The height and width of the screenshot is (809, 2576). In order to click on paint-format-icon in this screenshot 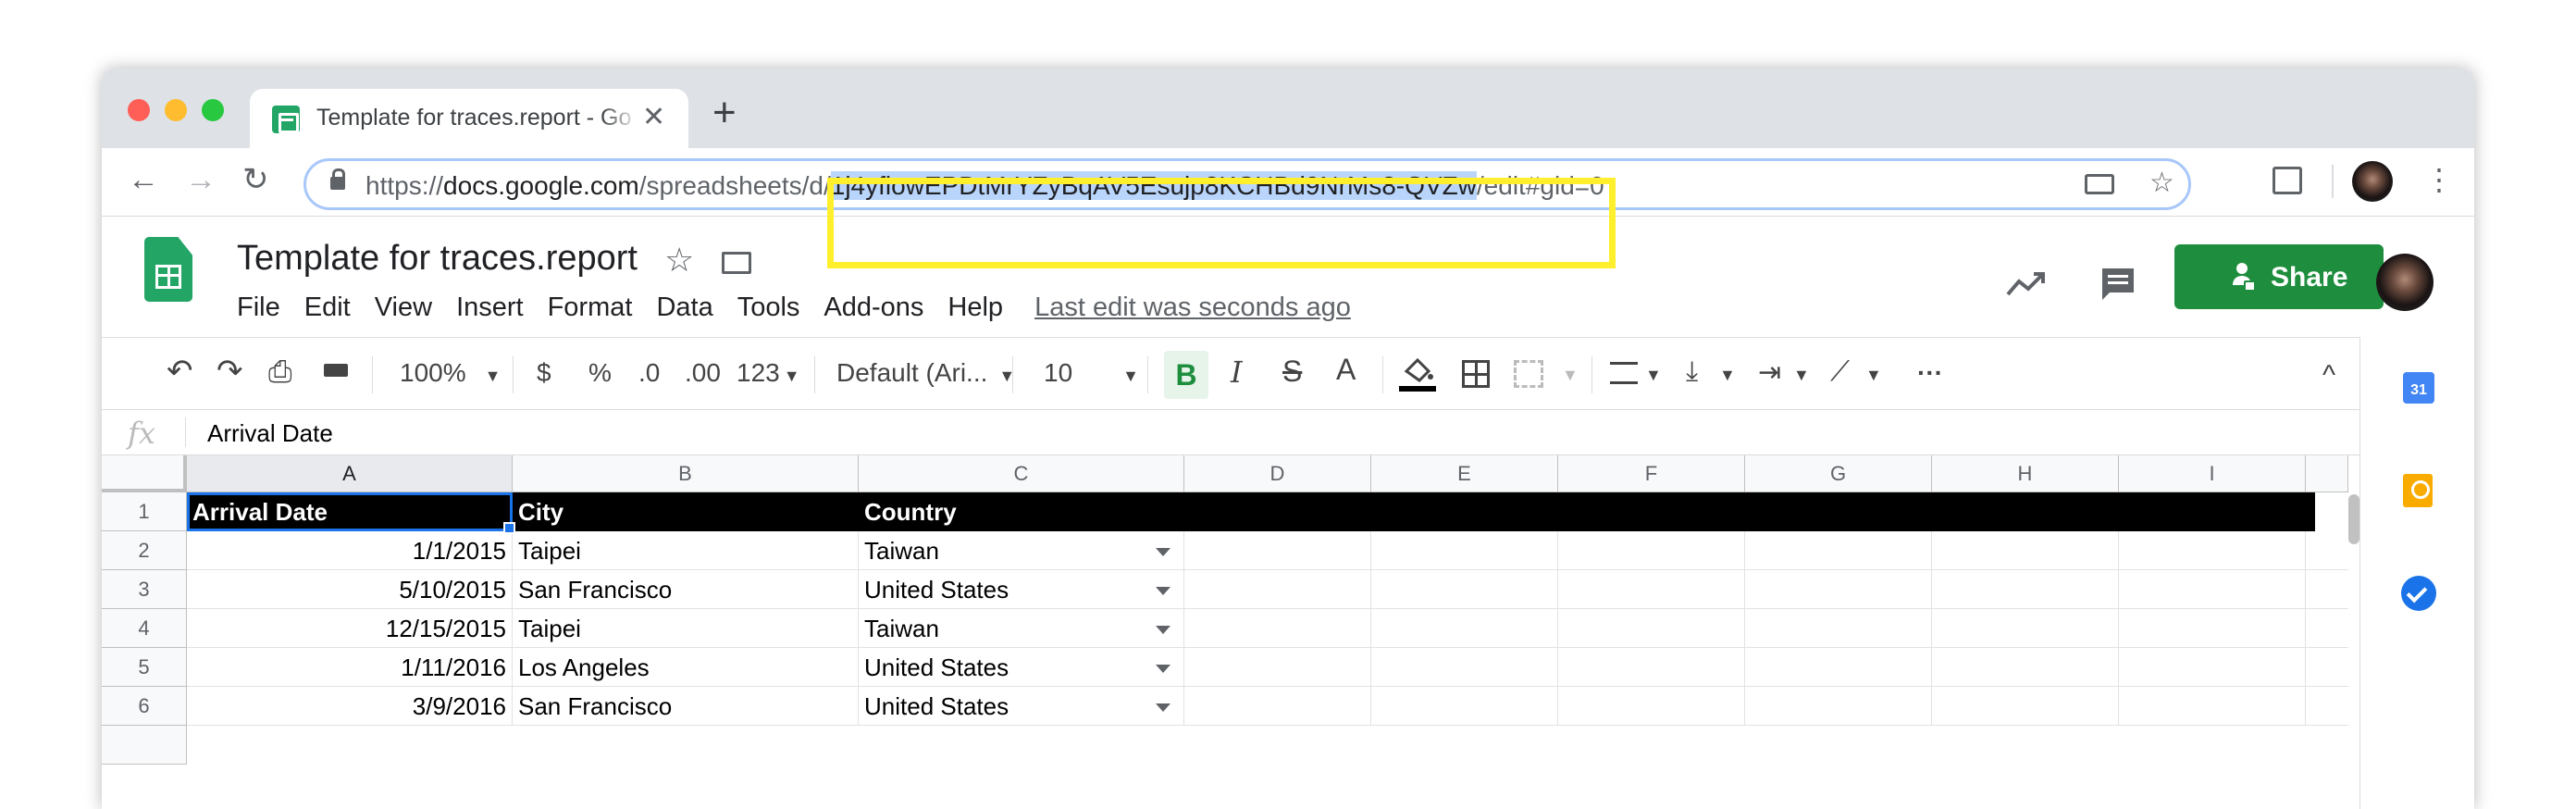, I will do `click(336, 370)`.